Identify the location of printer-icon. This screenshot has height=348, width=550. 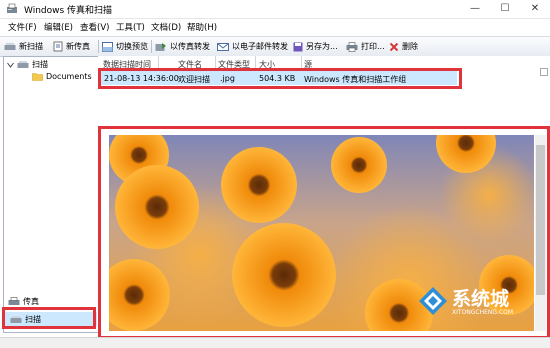
(352, 46).